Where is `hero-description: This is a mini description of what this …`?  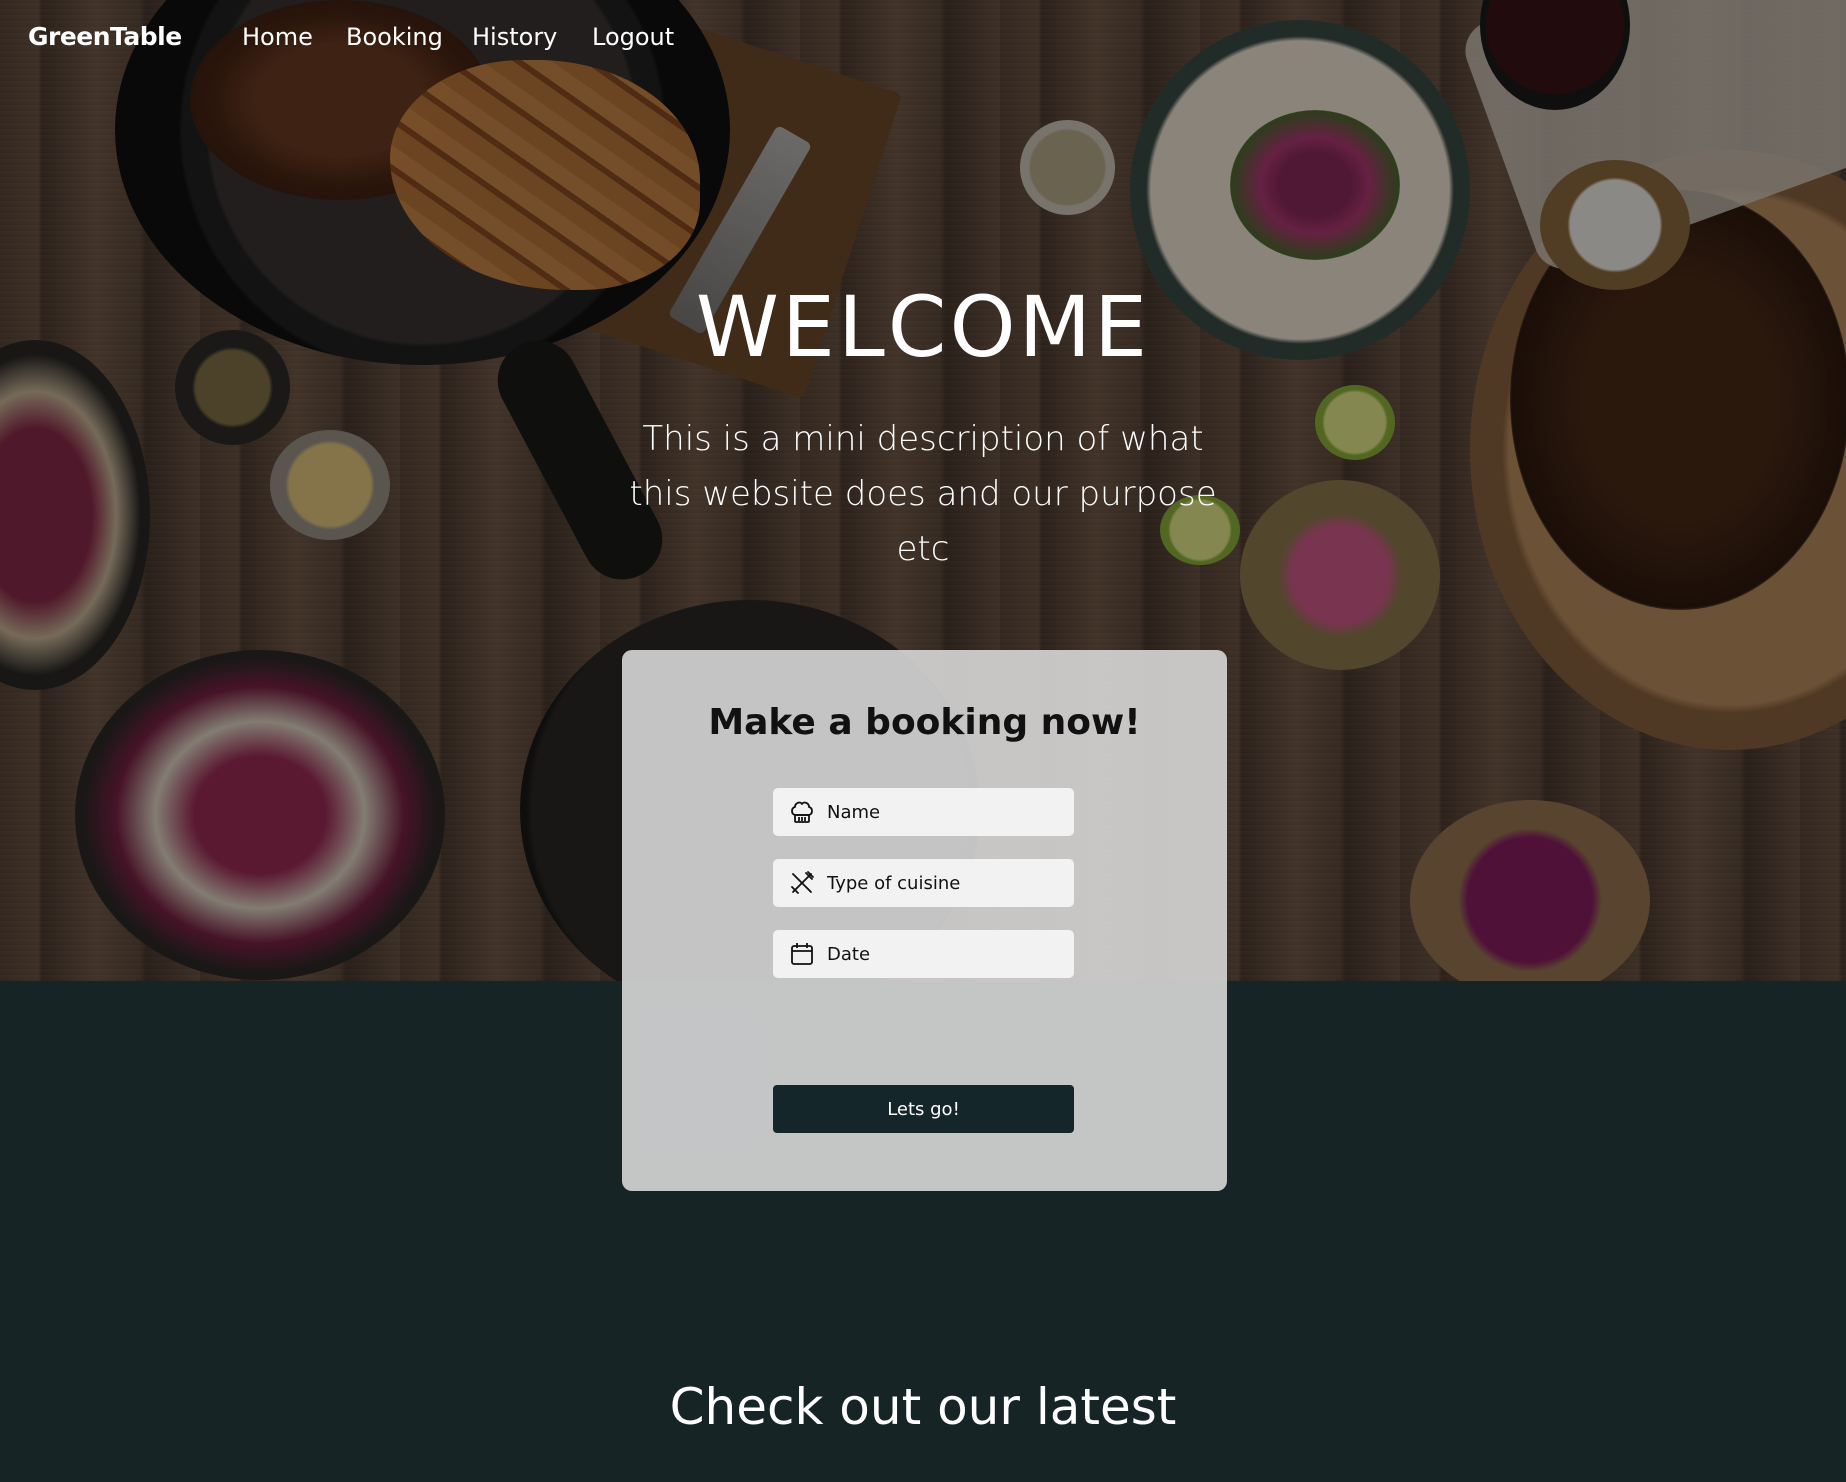 hero-description: This is a mini description of what this … is located at coordinates (923, 494).